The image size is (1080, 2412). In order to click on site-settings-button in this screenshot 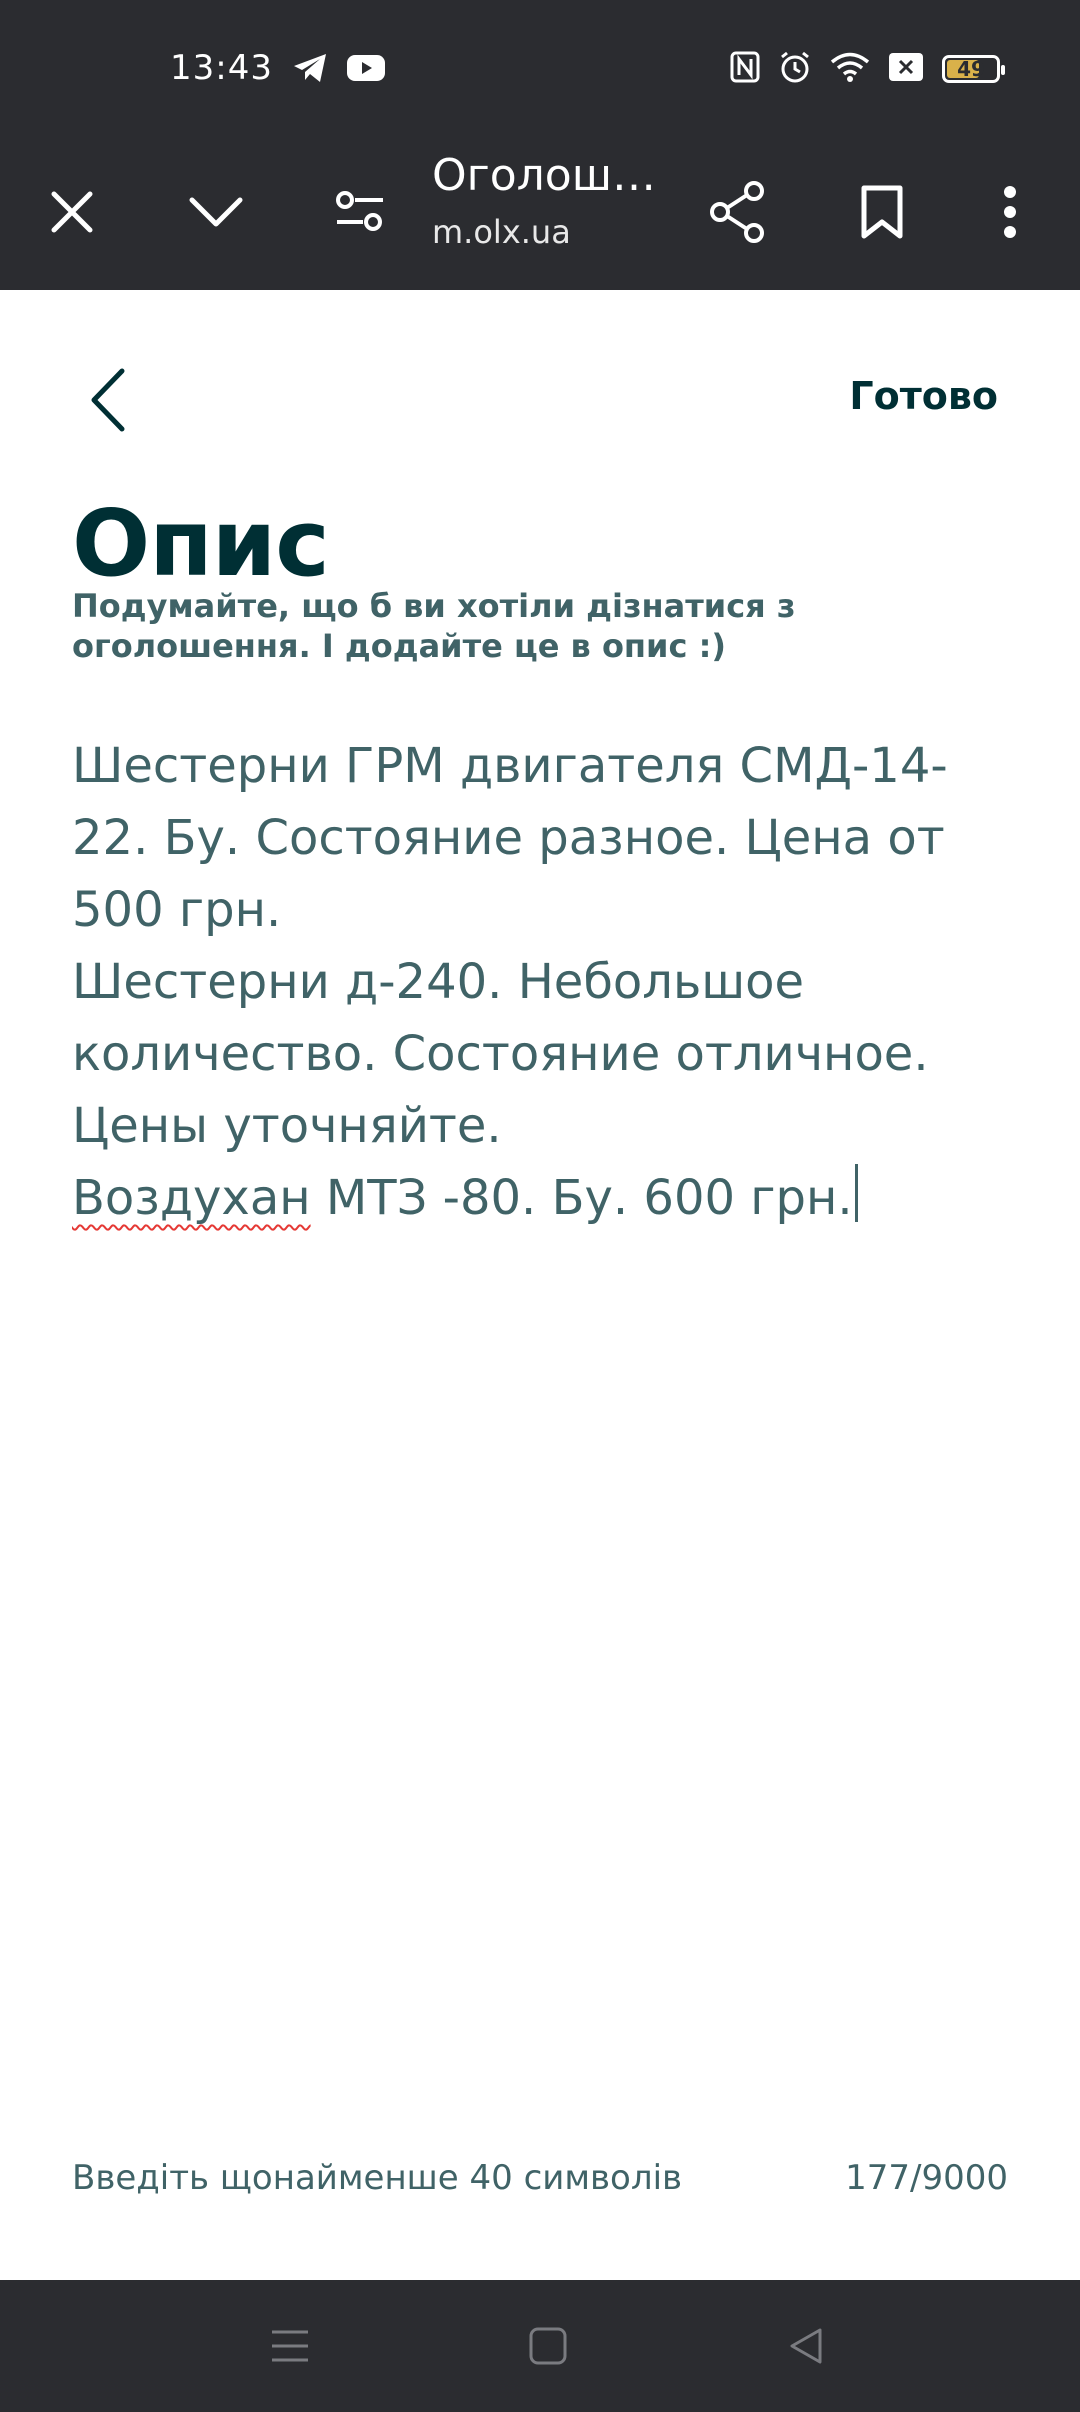, I will do `click(360, 212)`.